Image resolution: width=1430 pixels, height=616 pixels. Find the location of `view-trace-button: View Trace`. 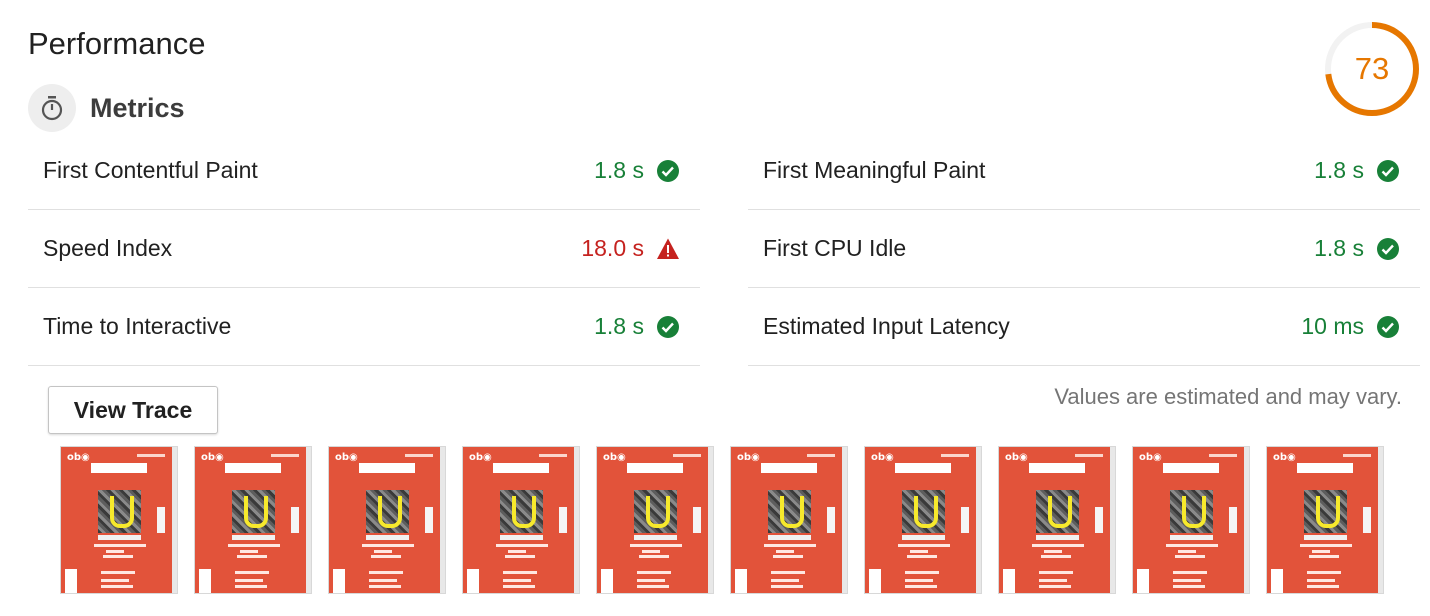

view-trace-button: View Trace is located at coordinates (133, 410).